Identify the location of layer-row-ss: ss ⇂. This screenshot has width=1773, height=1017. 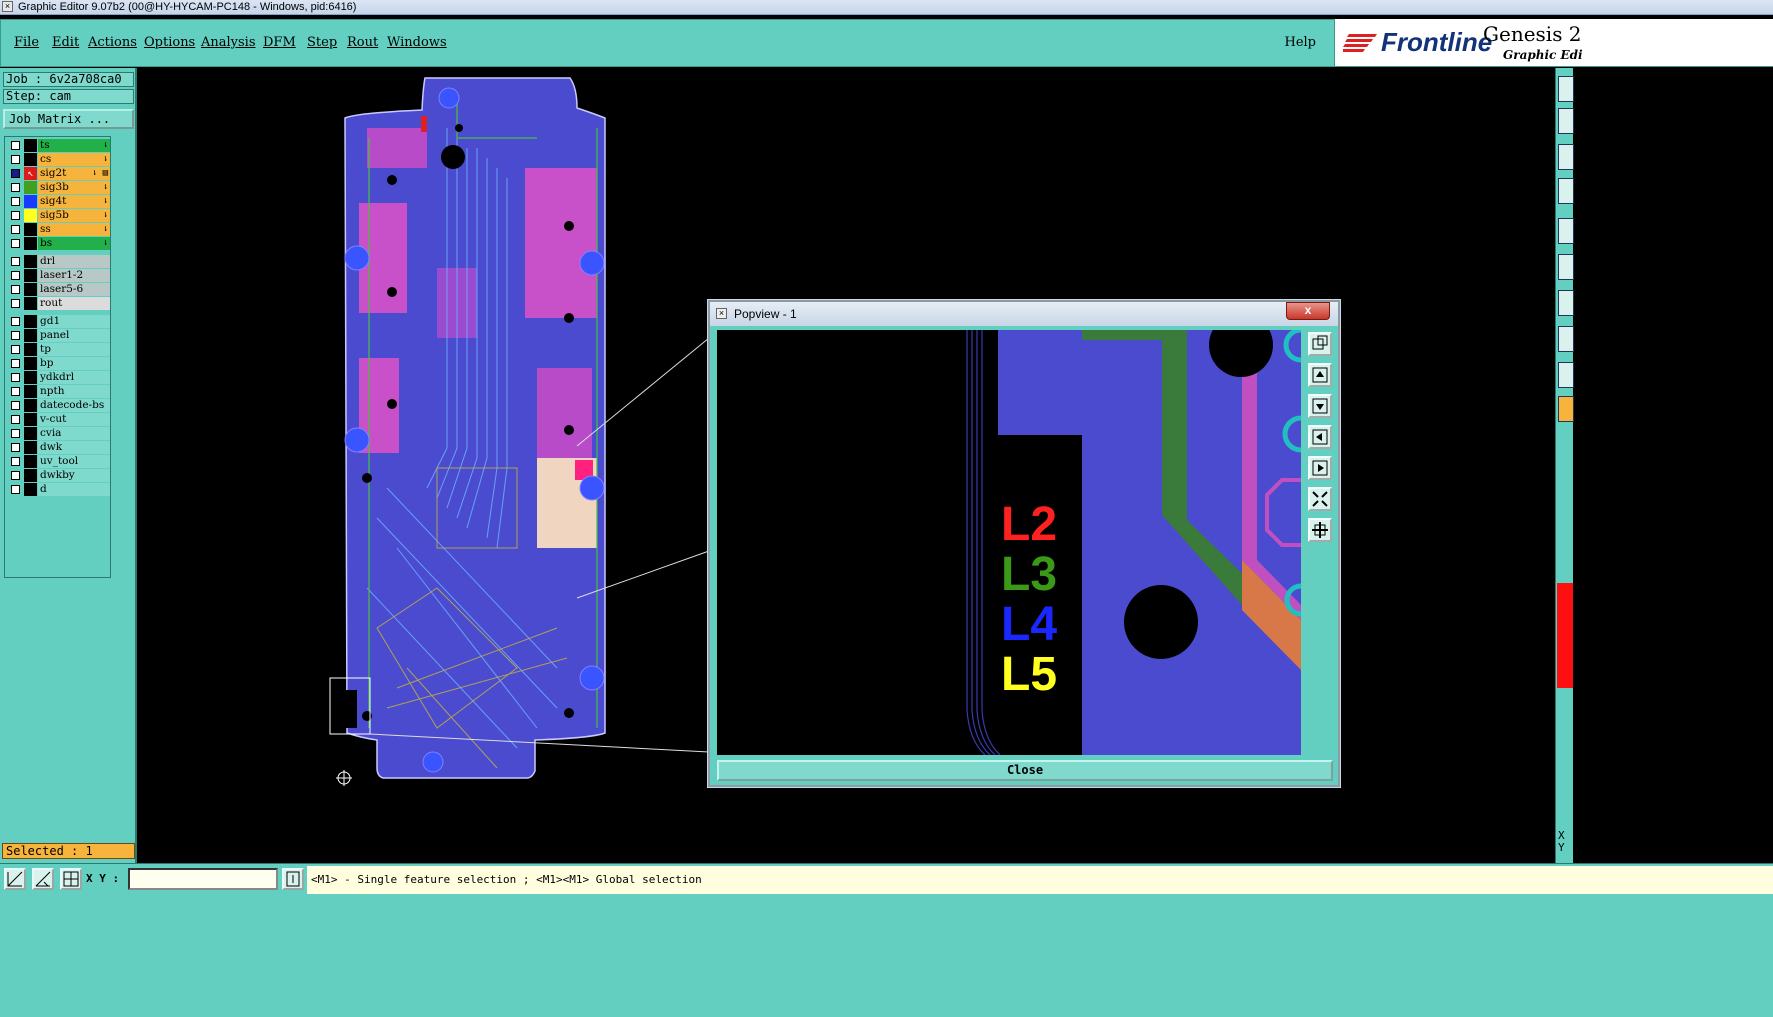
(59, 229).